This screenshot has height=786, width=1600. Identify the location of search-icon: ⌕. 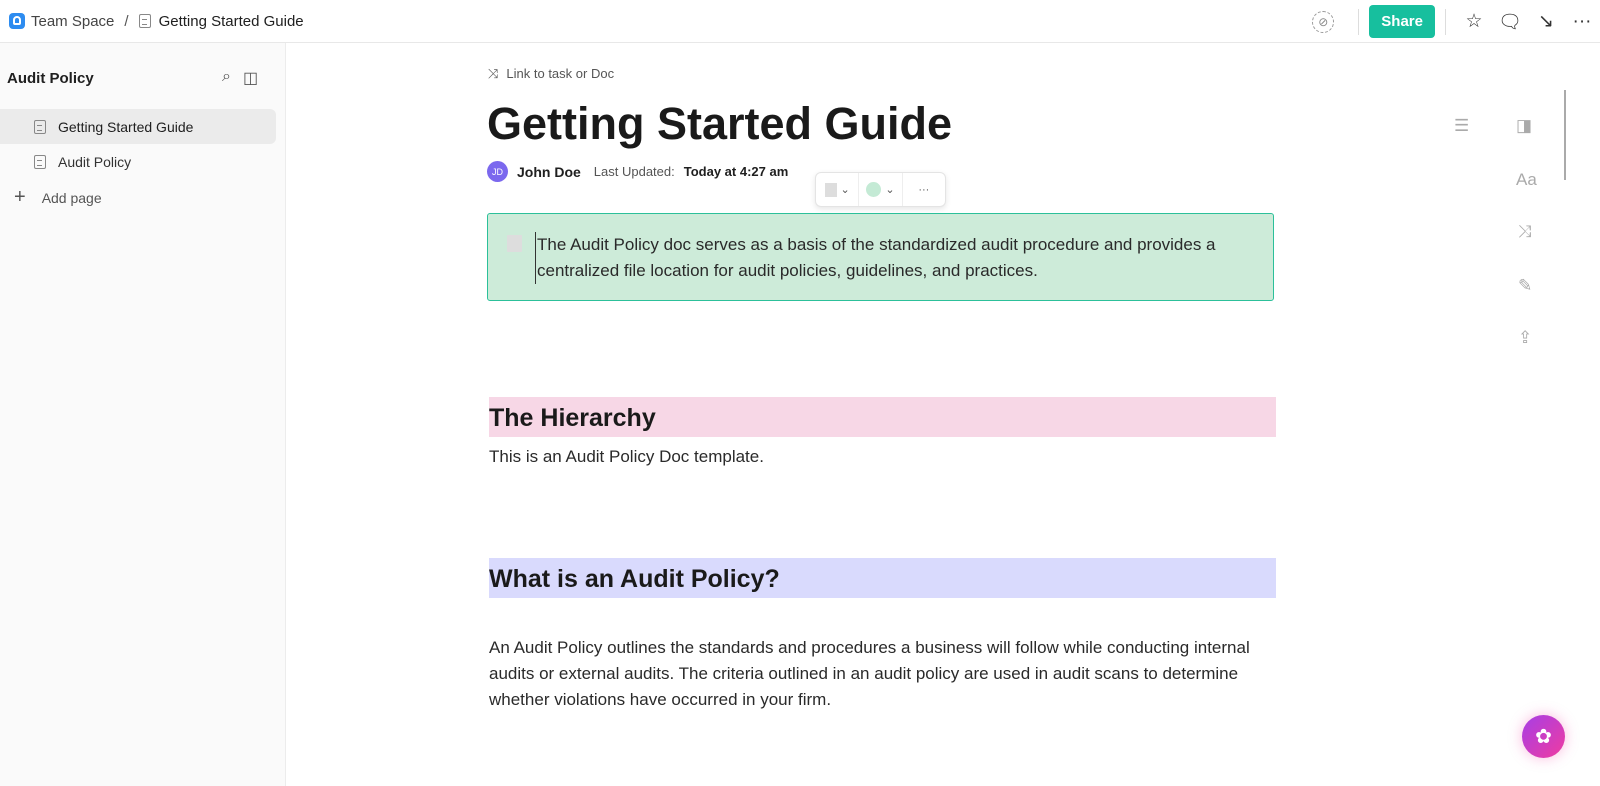
(226, 78).